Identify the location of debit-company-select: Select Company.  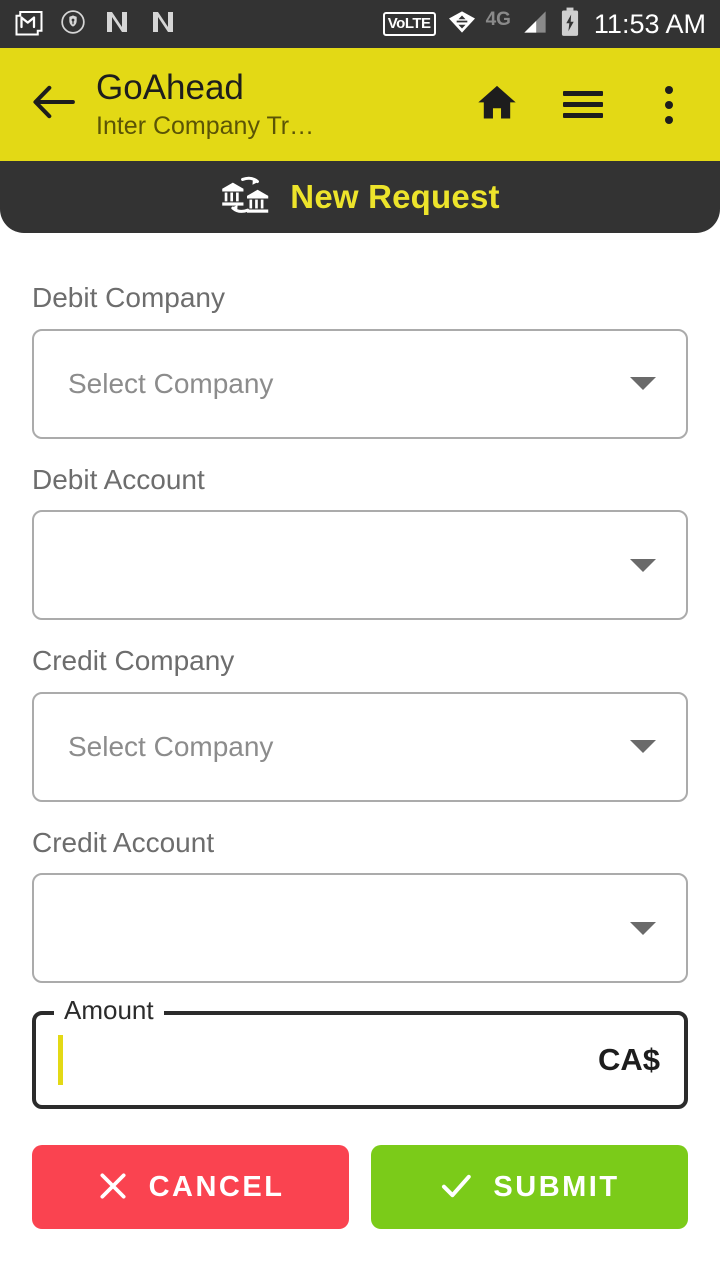
(360, 383).